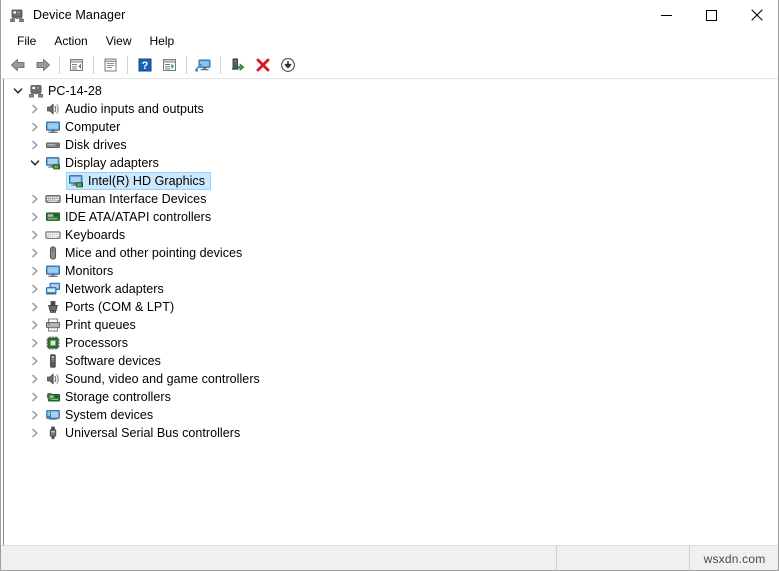  What do you see at coordinates (53, 289) in the screenshot?
I see `network-adapter-icon` at bounding box center [53, 289].